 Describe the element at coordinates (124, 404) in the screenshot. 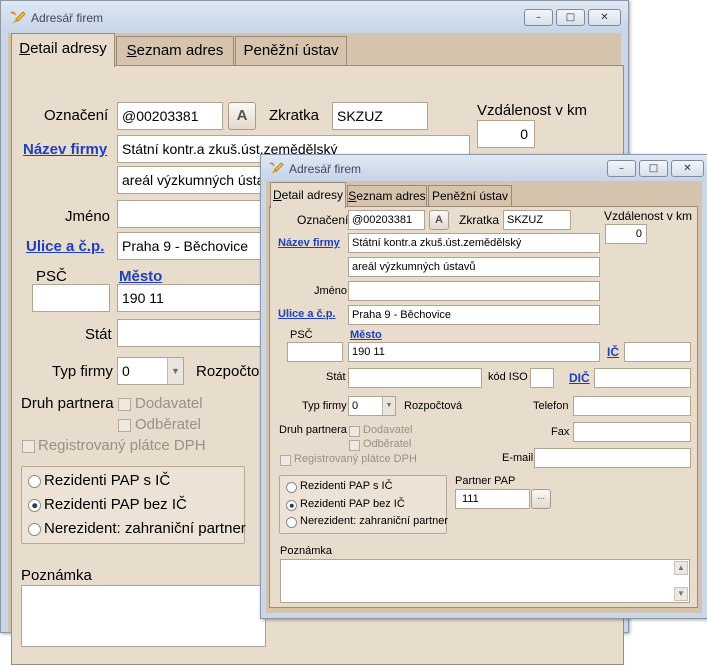

I see `back-dodavatel-checkbox` at that location.